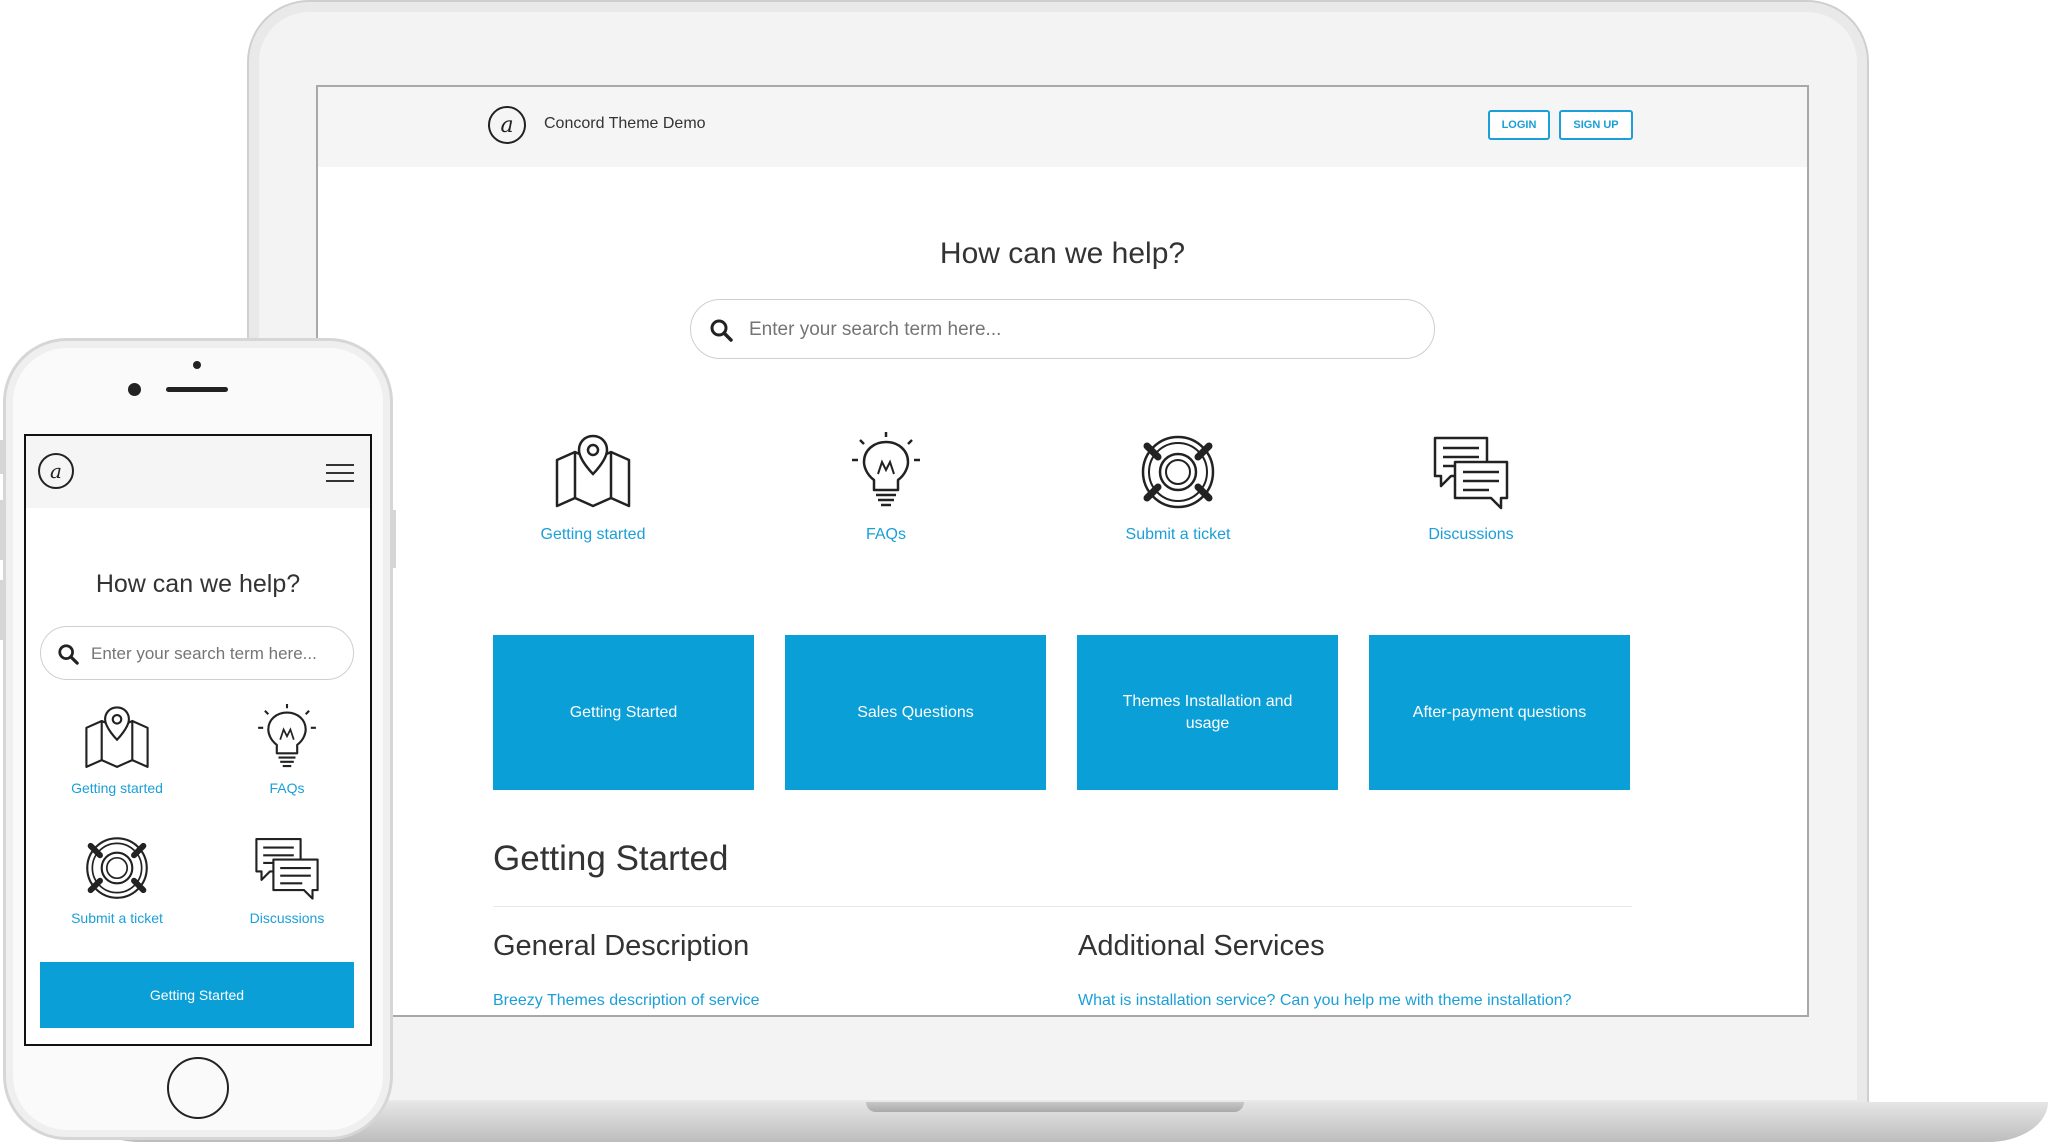  What do you see at coordinates (621, 946) in the screenshot?
I see `column-heading: General Description` at bounding box center [621, 946].